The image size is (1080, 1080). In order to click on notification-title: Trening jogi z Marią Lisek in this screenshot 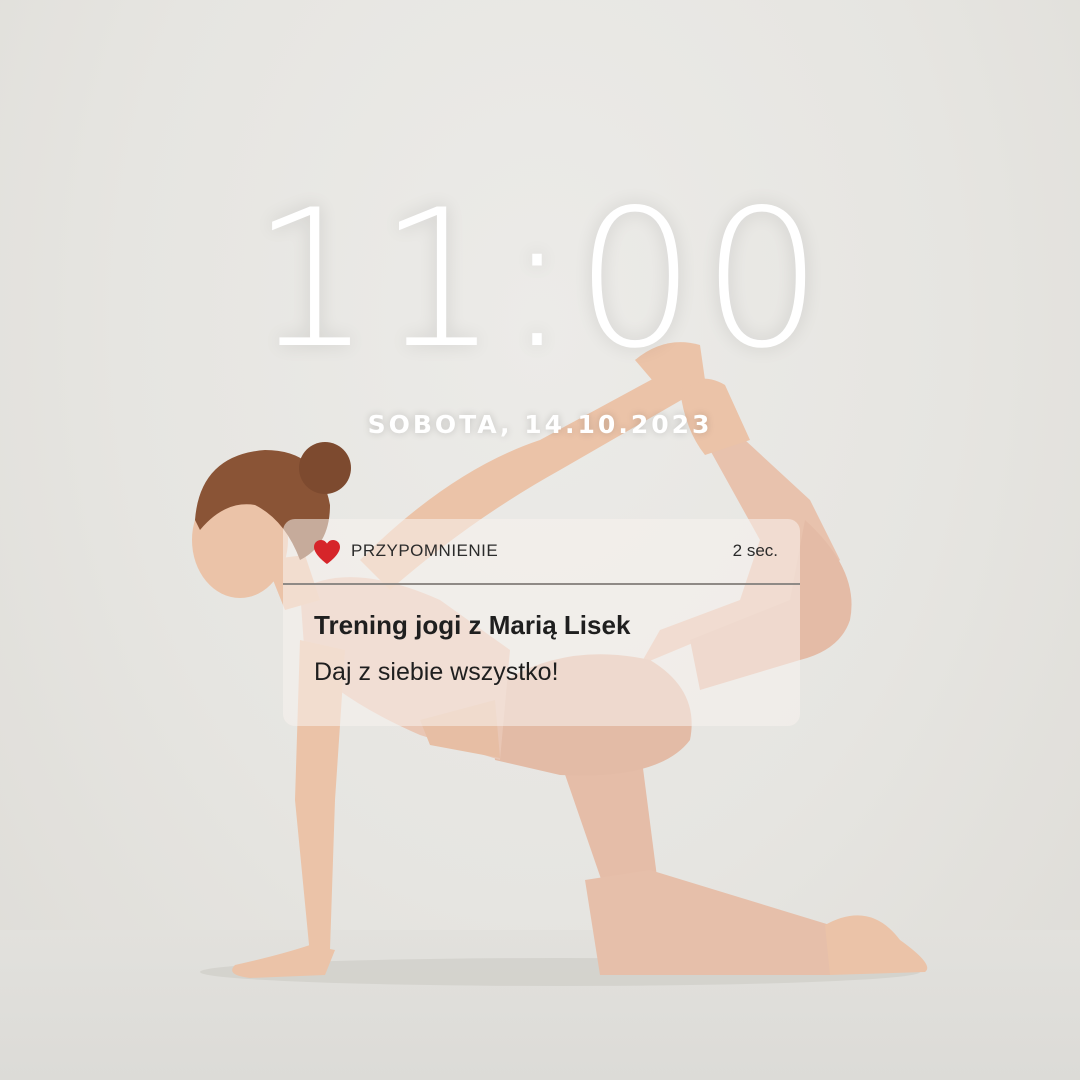, I will do `click(472, 625)`.